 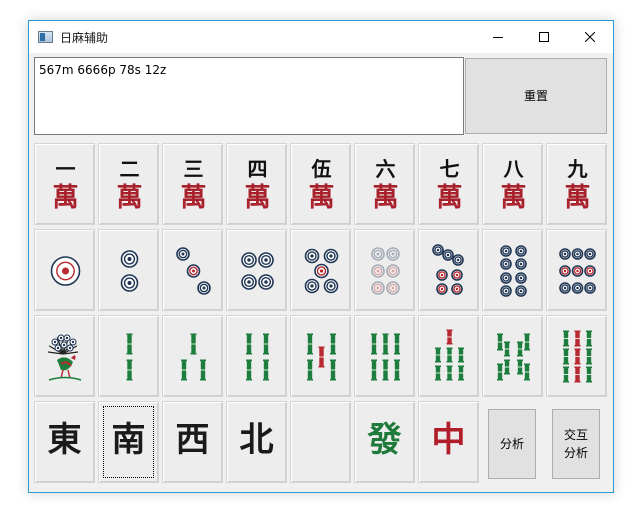 What do you see at coordinates (192, 442) in the screenshot?
I see `tile-honor-3: 西` at bounding box center [192, 442].